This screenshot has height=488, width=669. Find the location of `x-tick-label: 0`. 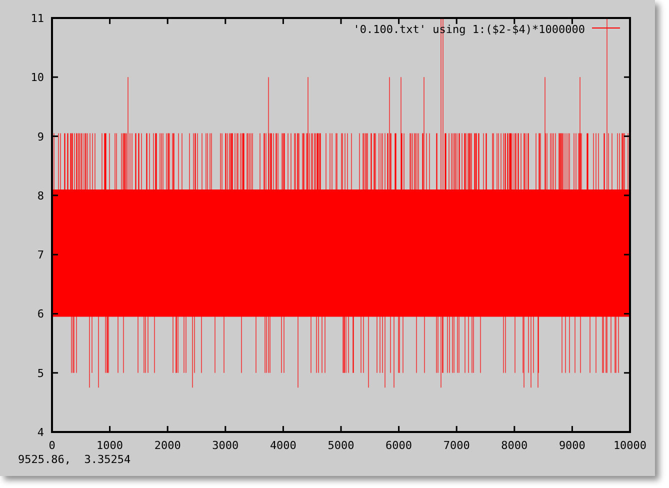

x-tick-label: 0 is located at coordinates (52, 445).